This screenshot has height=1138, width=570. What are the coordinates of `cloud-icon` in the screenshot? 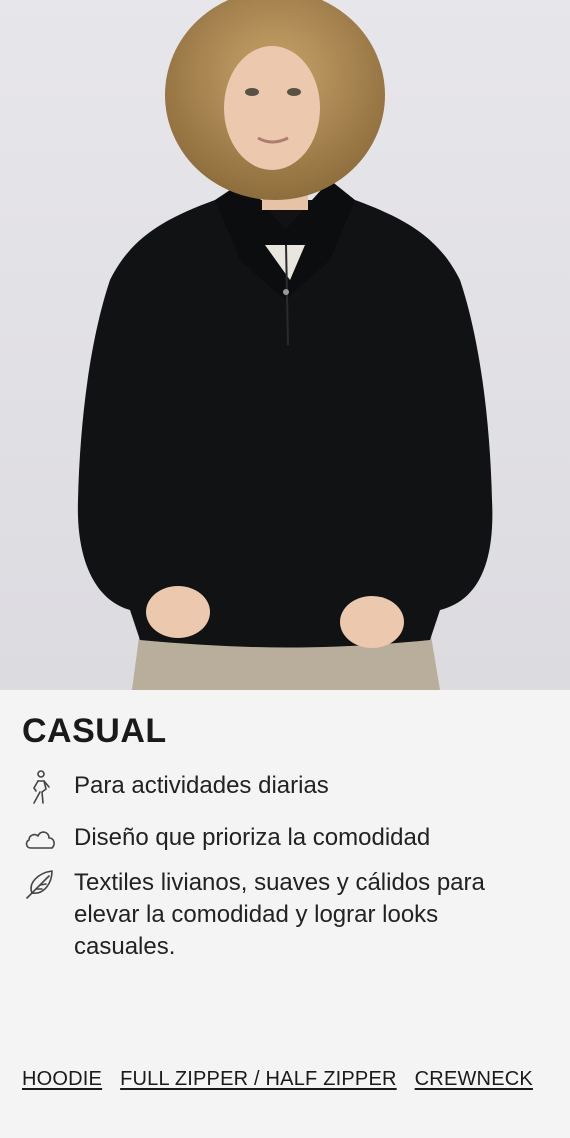 It's located at (40, 840).